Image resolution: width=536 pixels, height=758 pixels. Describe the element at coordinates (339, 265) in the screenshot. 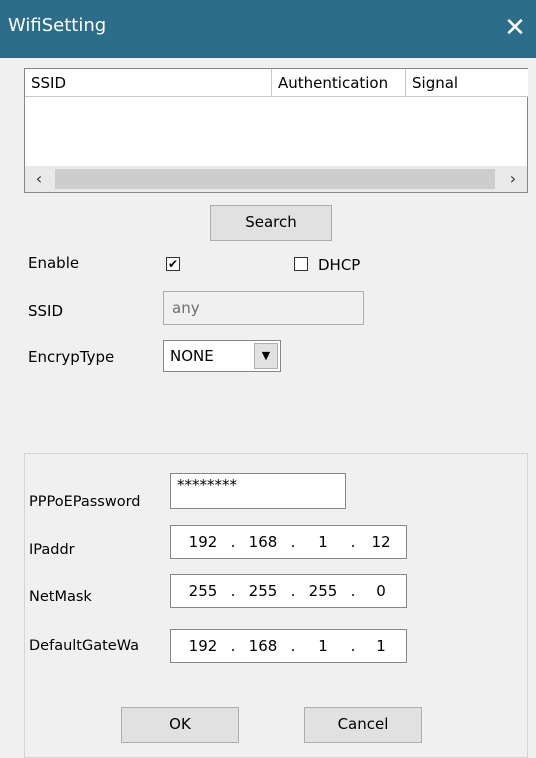

I see `dhcp-label: DHCP` at that location.